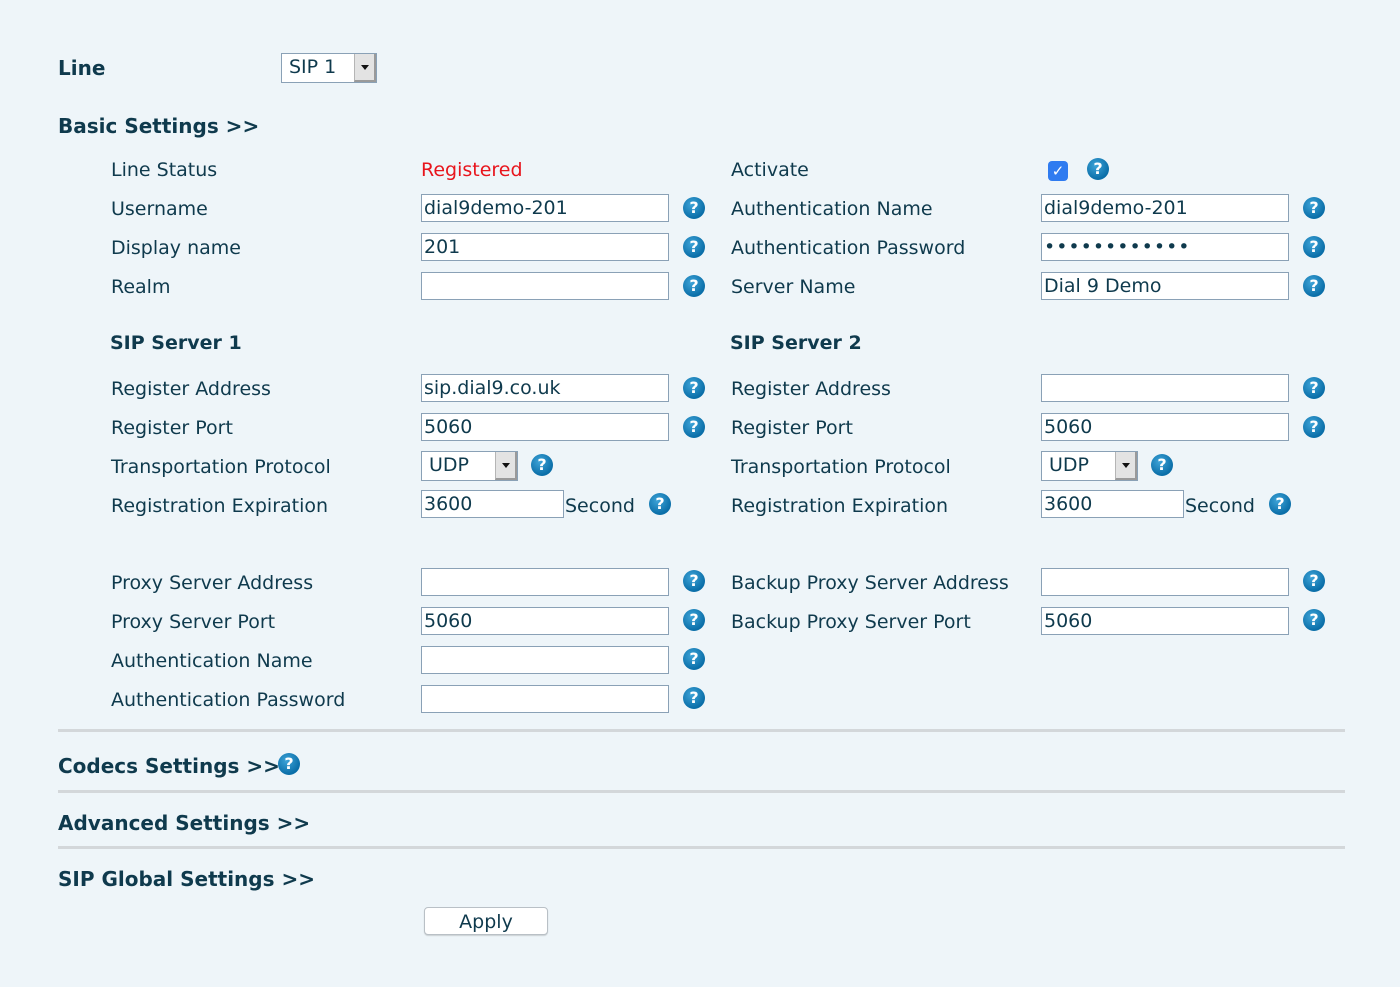 The width and height of the screenshot is (1400, 987). What do you see at coordinates (793, 287) in the screenshot?
I see `server-name-label: Server Name` at bounding box center [793, 287].